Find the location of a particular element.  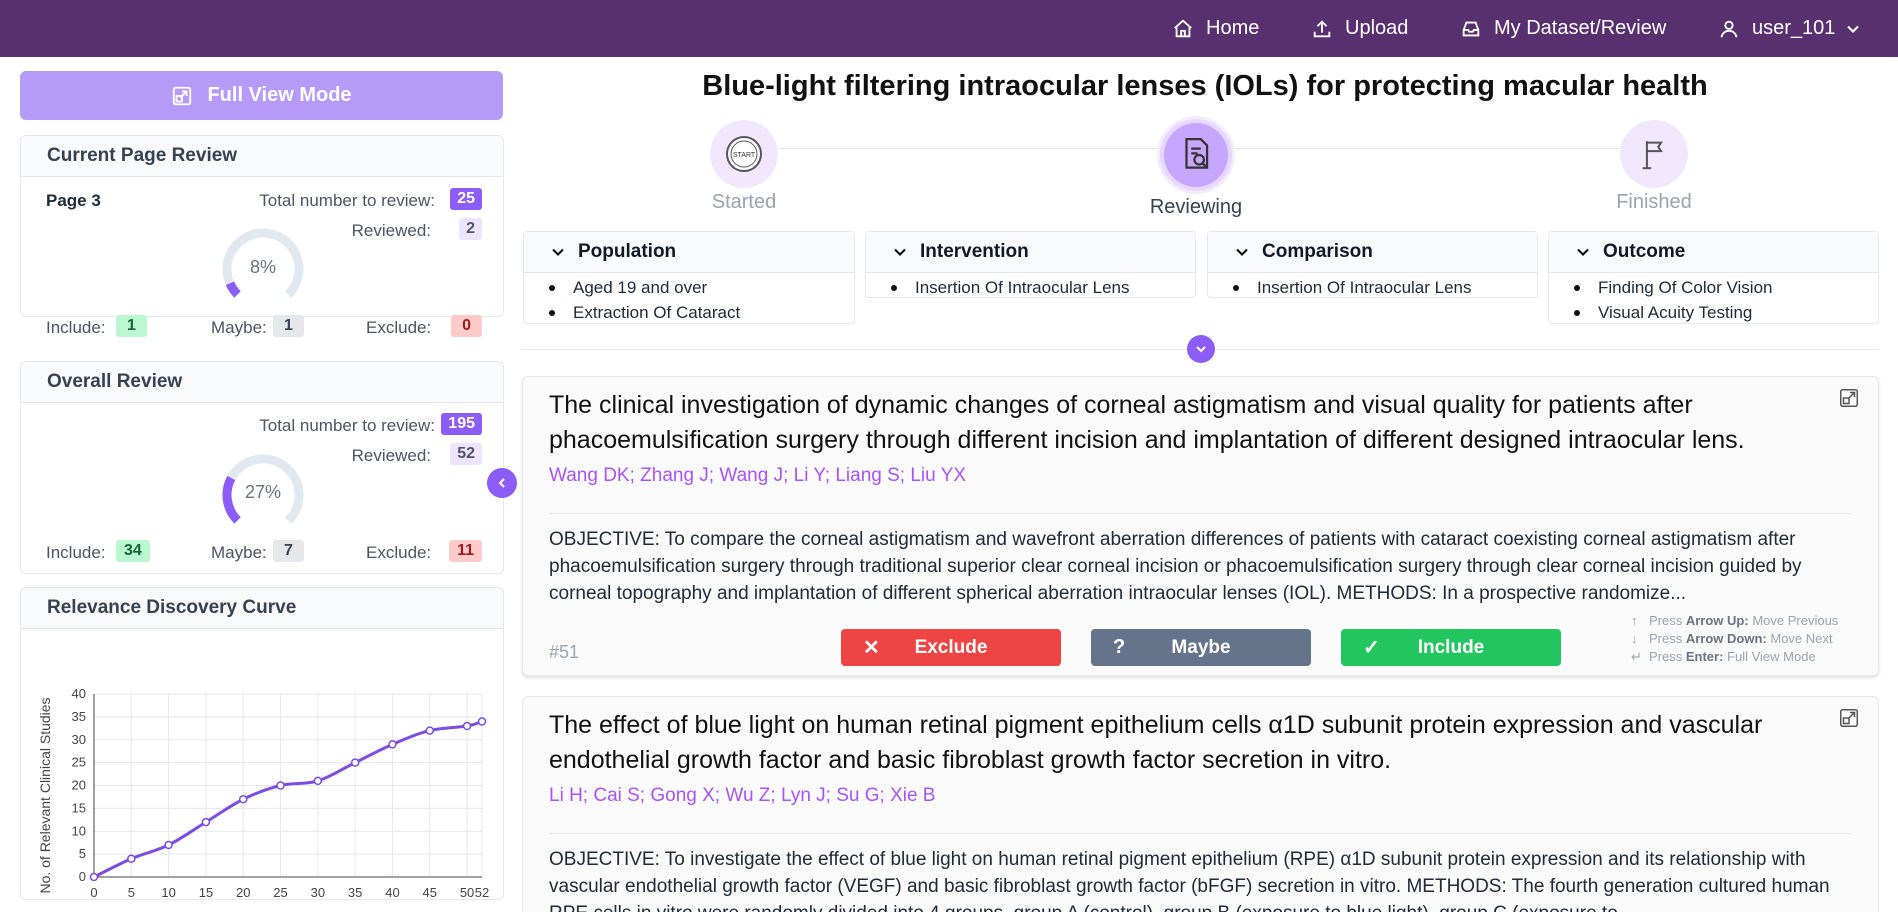

hint-arrow-down: ↓ Press Arrow Down: Move Next is located at coordinates (1732, 638).